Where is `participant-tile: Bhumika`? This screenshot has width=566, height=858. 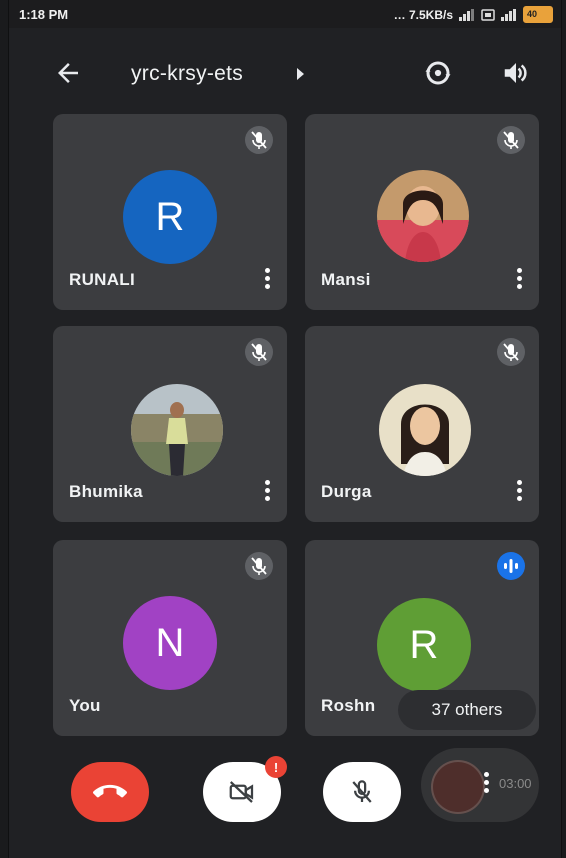
participant-tile: Bhumika is located at coordinates (170, 424).